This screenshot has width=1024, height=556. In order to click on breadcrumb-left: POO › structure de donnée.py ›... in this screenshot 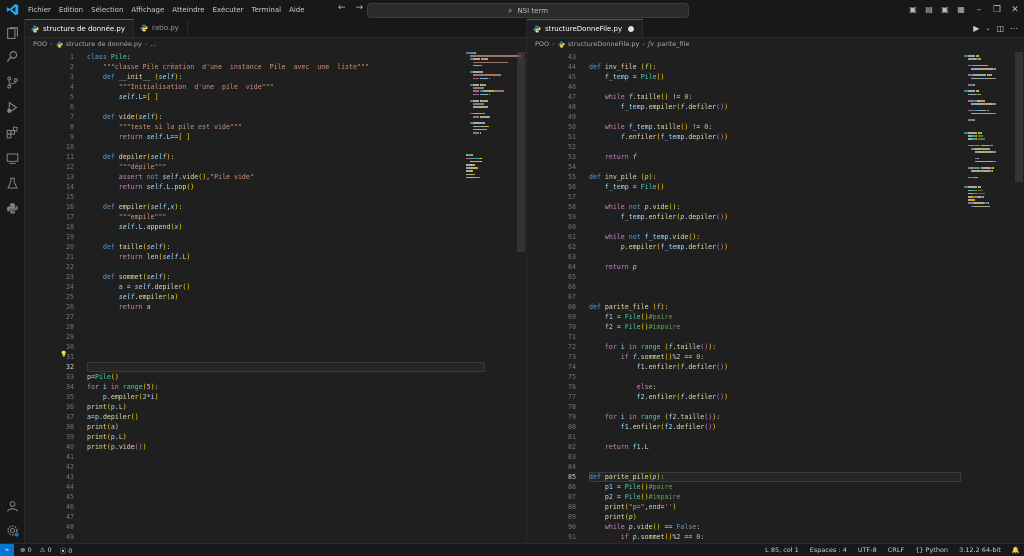, I will do `click(91, 44)`.